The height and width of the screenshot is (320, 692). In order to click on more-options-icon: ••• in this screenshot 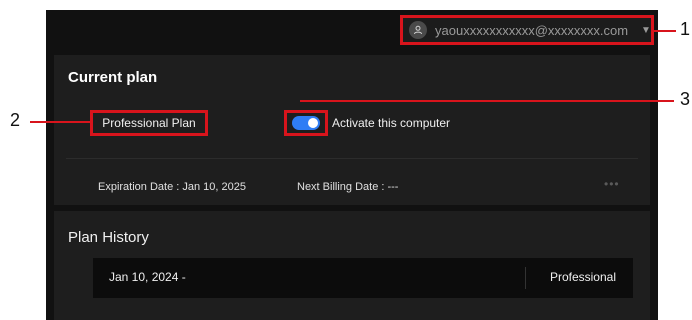, I will do `click(612, 184)`.